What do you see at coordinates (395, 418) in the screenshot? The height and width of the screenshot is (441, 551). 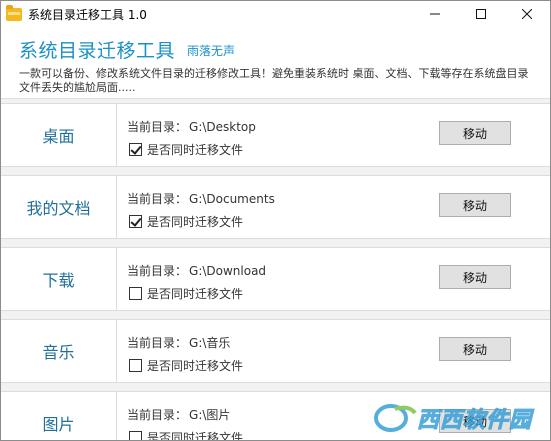 I see `watermark-logo-icon` at bounding box center [395, 418].